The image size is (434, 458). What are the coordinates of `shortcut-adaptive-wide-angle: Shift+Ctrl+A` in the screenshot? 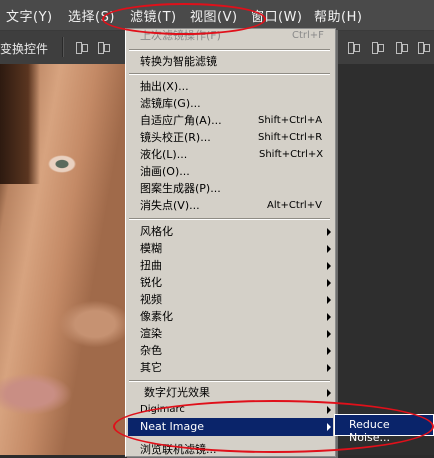 It's located at (290, 120).